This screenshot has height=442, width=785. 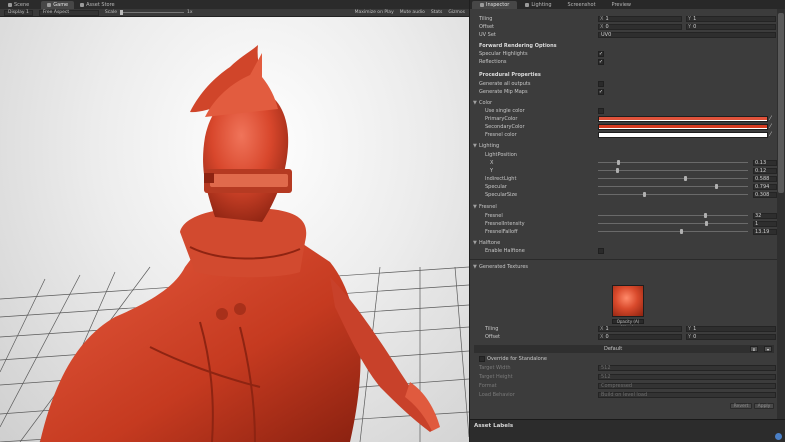 I want to click on y-slider, so click(x=673, y=170).